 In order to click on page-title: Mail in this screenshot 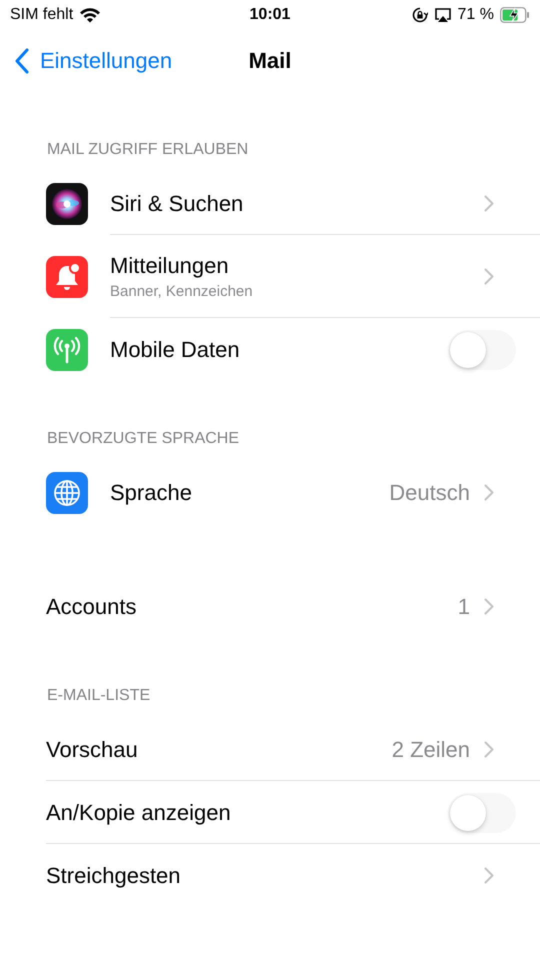, I will do `click(270, 60)`.